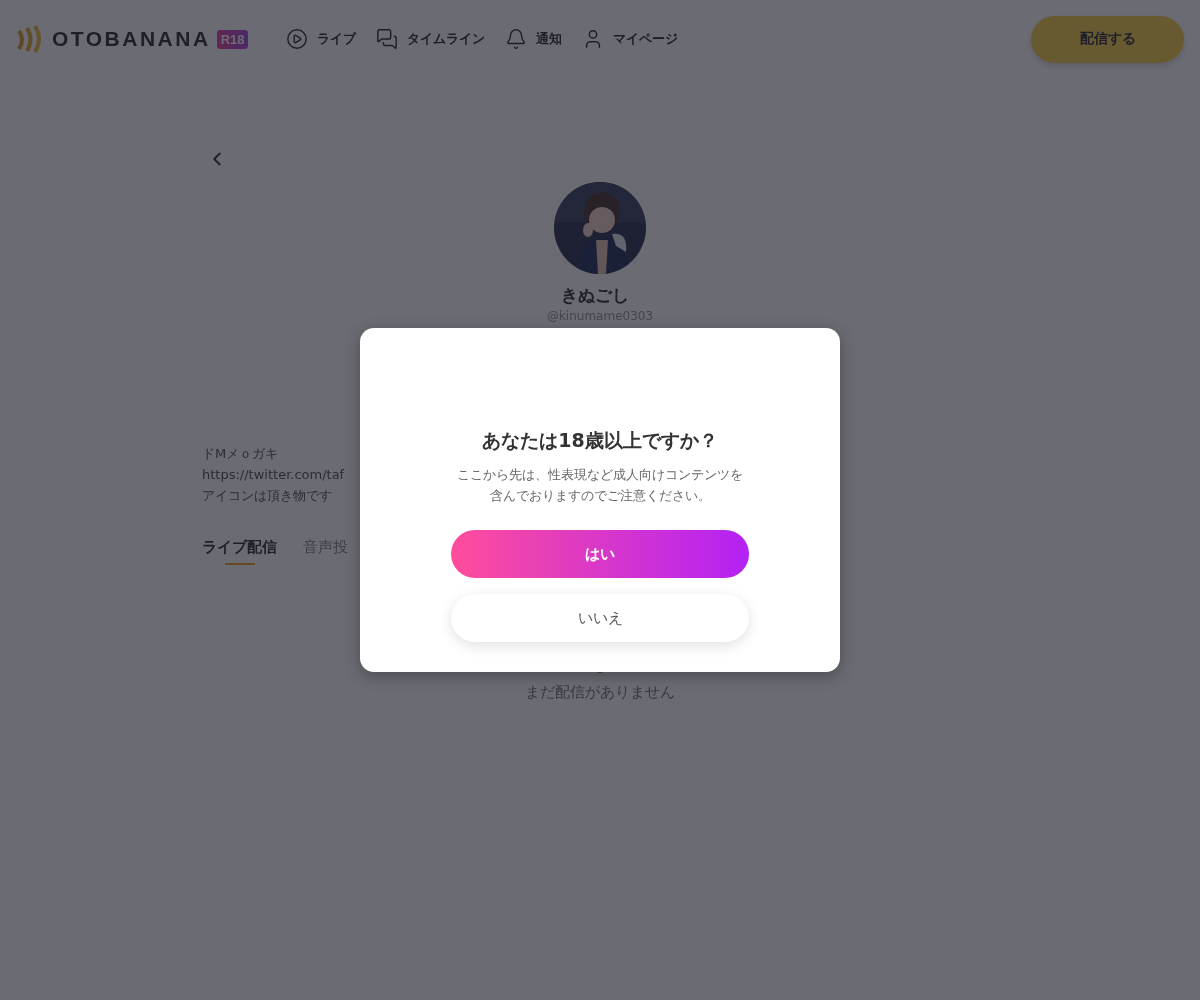 This screenshot has height=1000, width=1200. What do you see at coordinates (630, 39) in the screenshot?
I see `nav-link: マイページ` at bounding box center [630, 39].